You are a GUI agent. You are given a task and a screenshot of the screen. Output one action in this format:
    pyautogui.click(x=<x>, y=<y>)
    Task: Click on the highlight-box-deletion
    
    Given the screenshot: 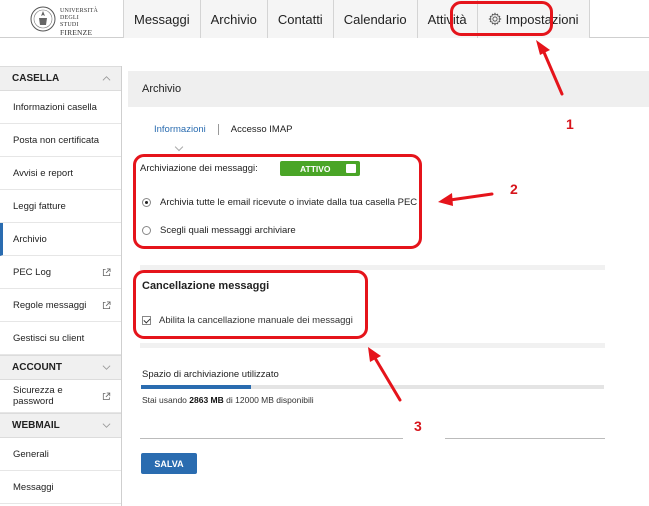 What is the action you would take?
    pyautogui.click(x=250, y=304)
    